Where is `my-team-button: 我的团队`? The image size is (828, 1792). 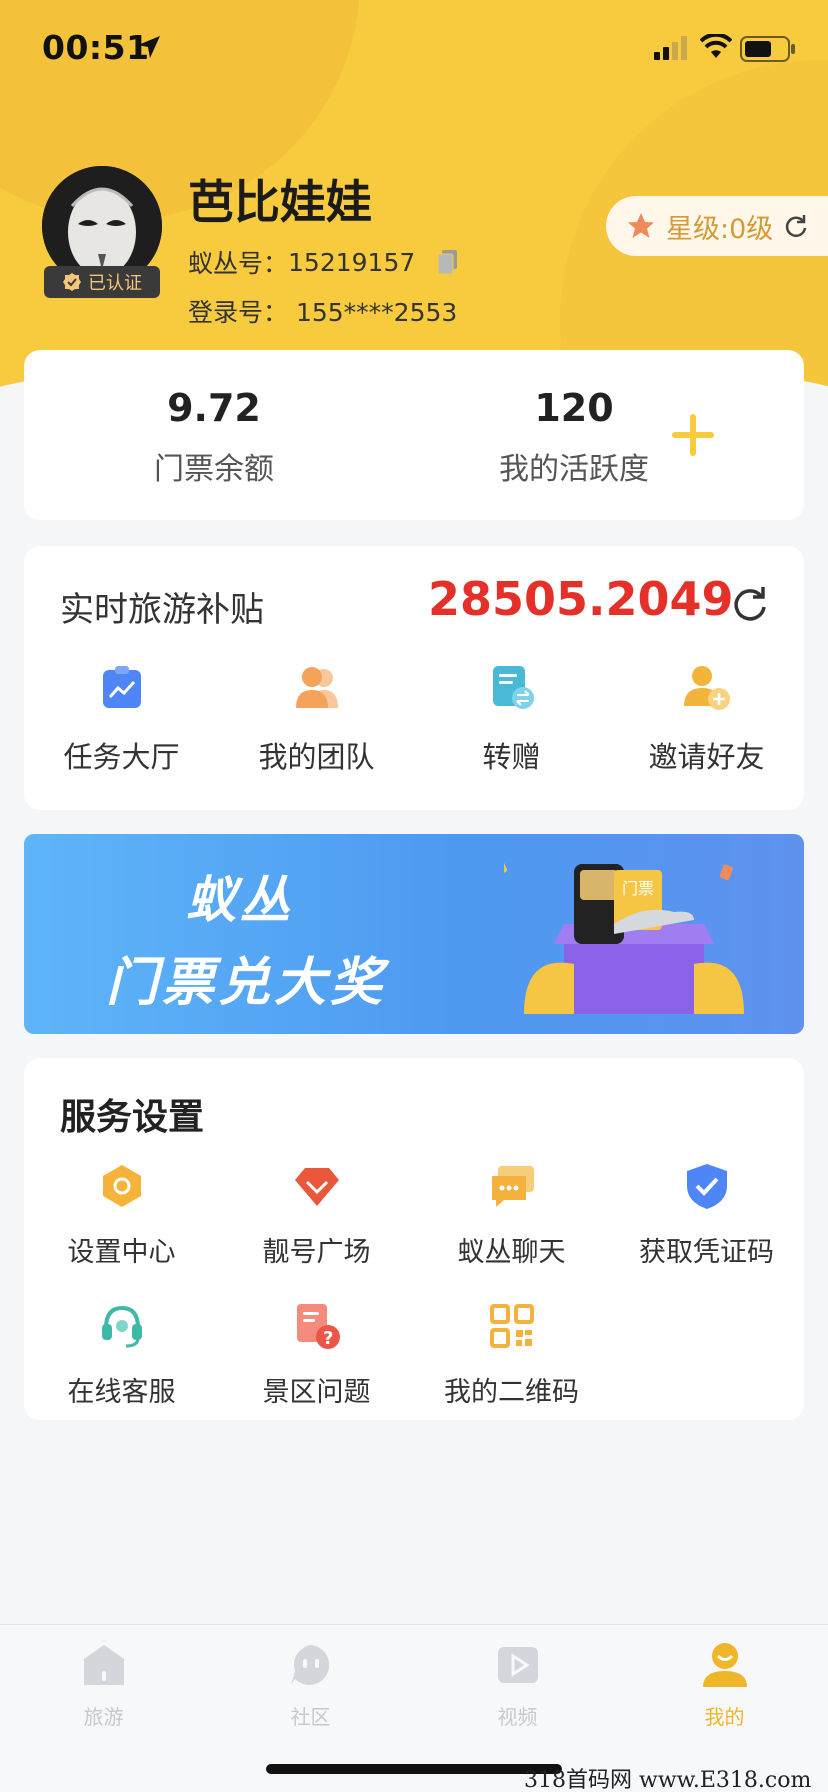 my-team-button: 我的团队 is located at coordinates (316, 719).